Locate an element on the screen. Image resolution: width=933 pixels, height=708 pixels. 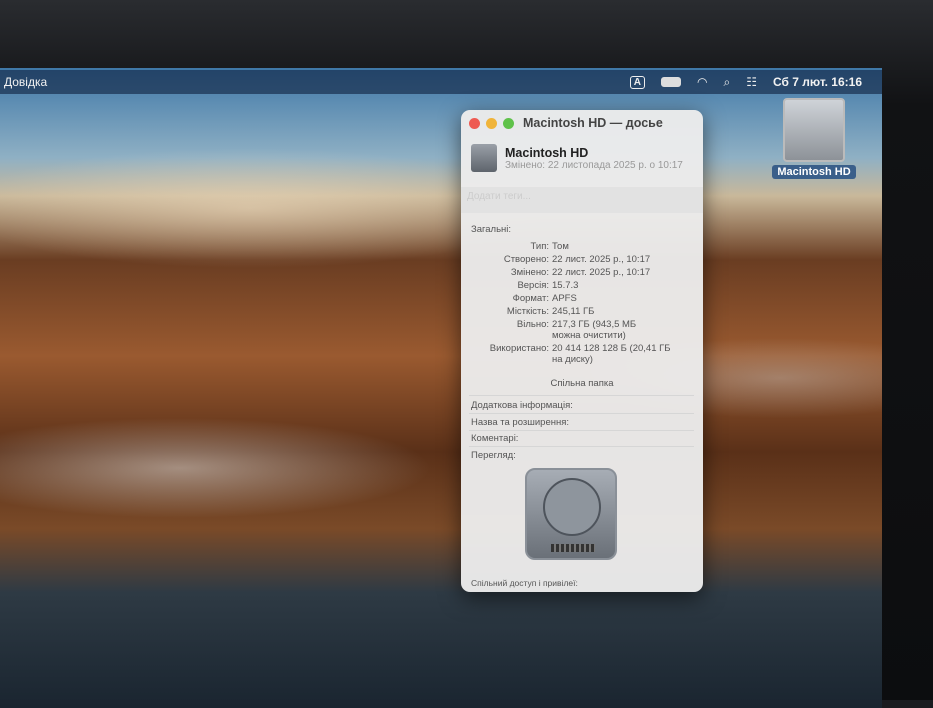
section-comments: Коментарі: is located at coordinates (494, 438).